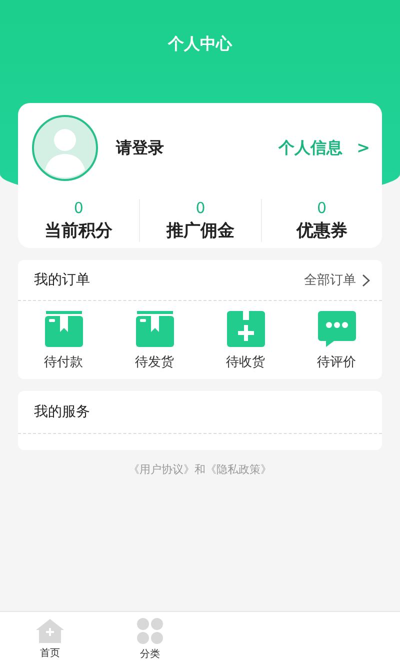 The width and height of the screenshot is (400, 666). I want to click on stat-label: 推广佣金, so click(200, 231).